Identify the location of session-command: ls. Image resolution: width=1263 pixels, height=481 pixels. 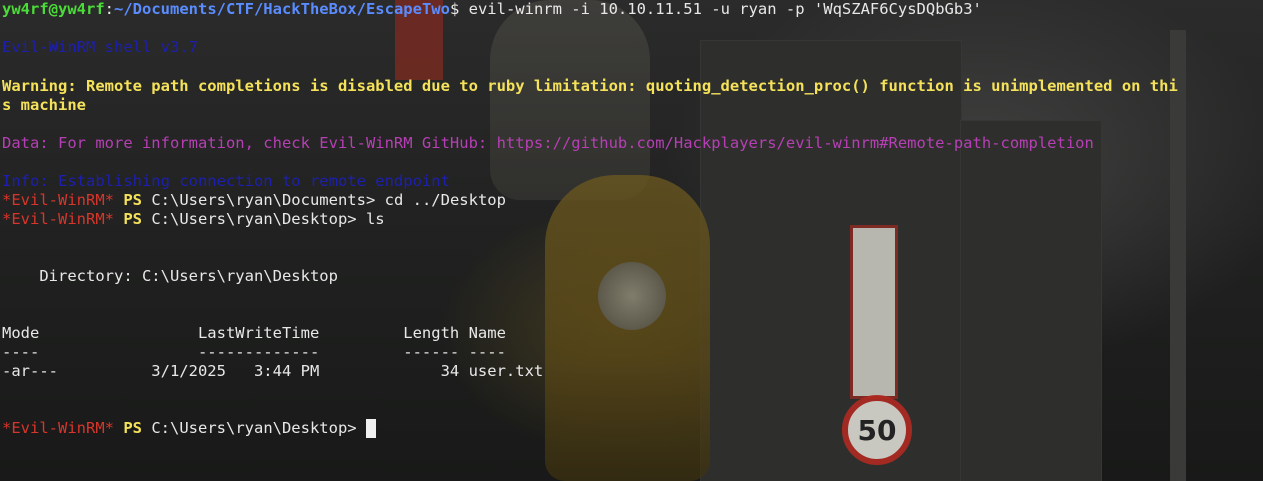
(370, 219).